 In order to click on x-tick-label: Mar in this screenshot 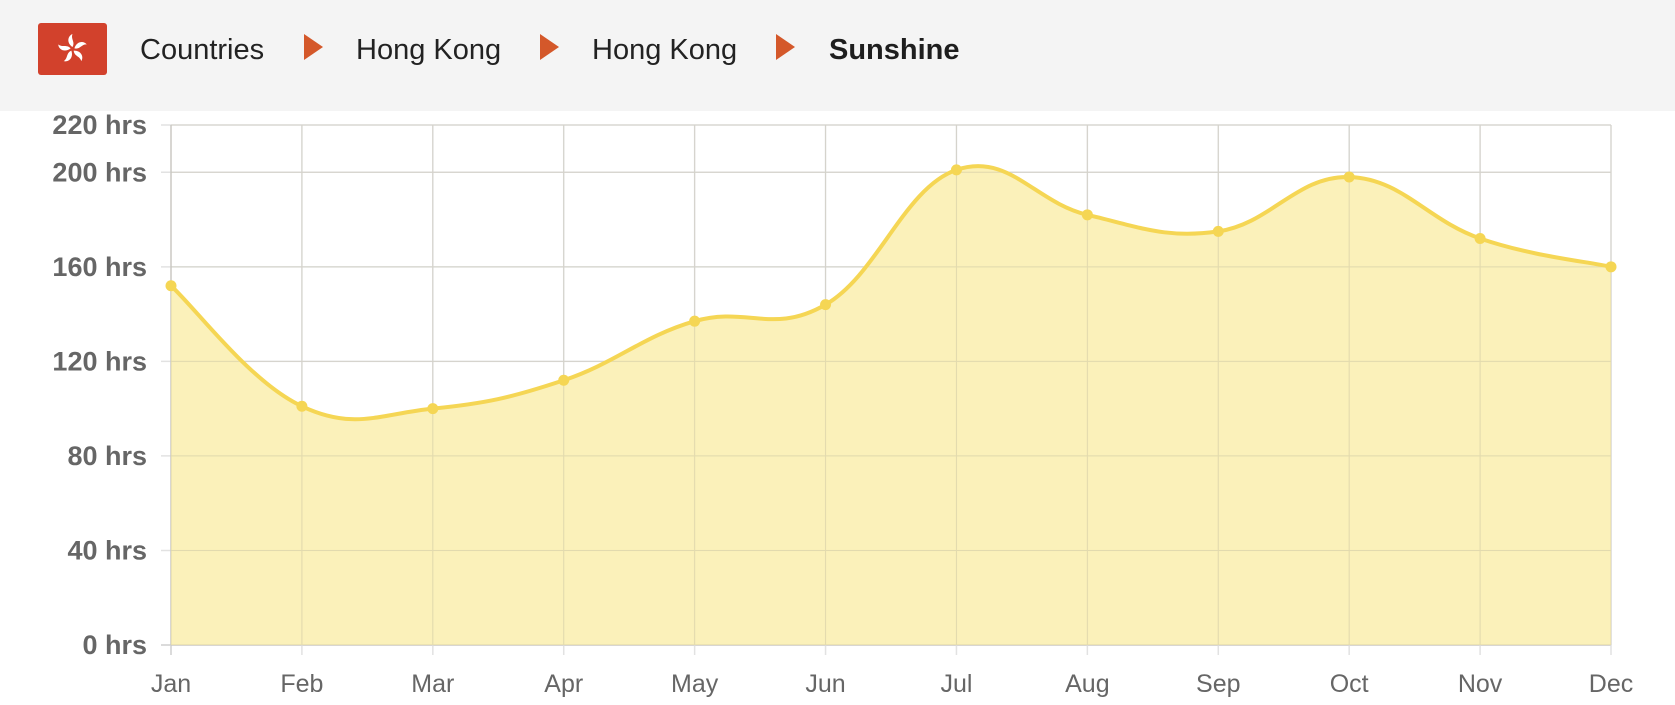, I will do `click(432, 684)`.